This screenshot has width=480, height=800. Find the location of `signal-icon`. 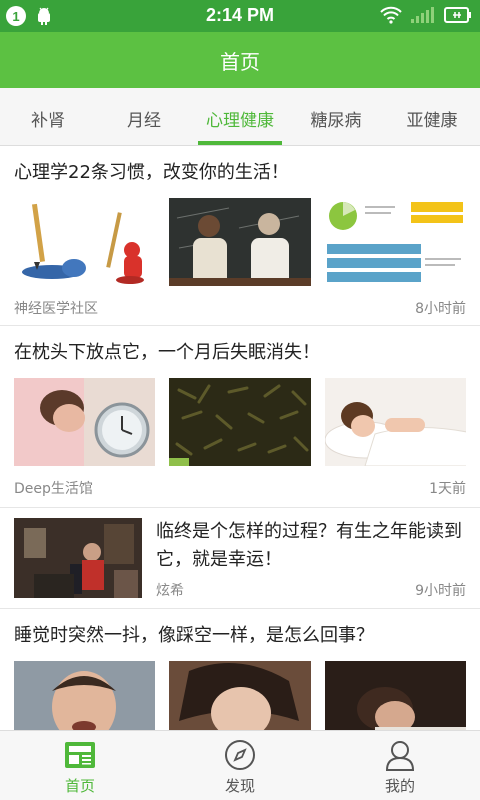

signal-icon is located at coordinates (423, 17).